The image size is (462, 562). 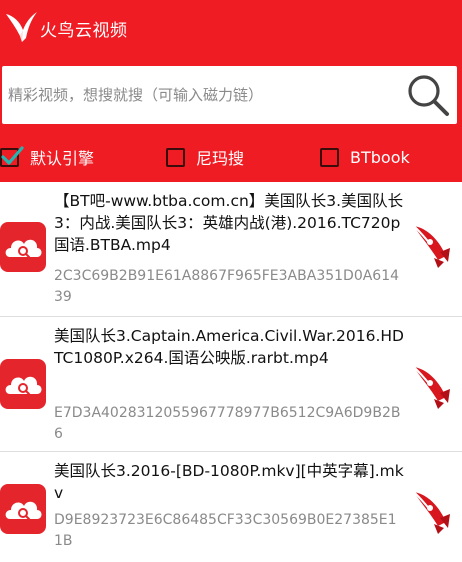 I want to click on search-button, so click(x=428, y=95).